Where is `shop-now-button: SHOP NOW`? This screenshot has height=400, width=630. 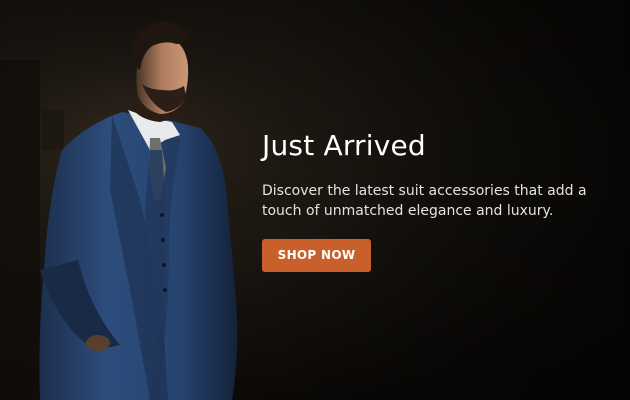 shop-now-button: SHOP NOW is located at coordinates (316, 255).